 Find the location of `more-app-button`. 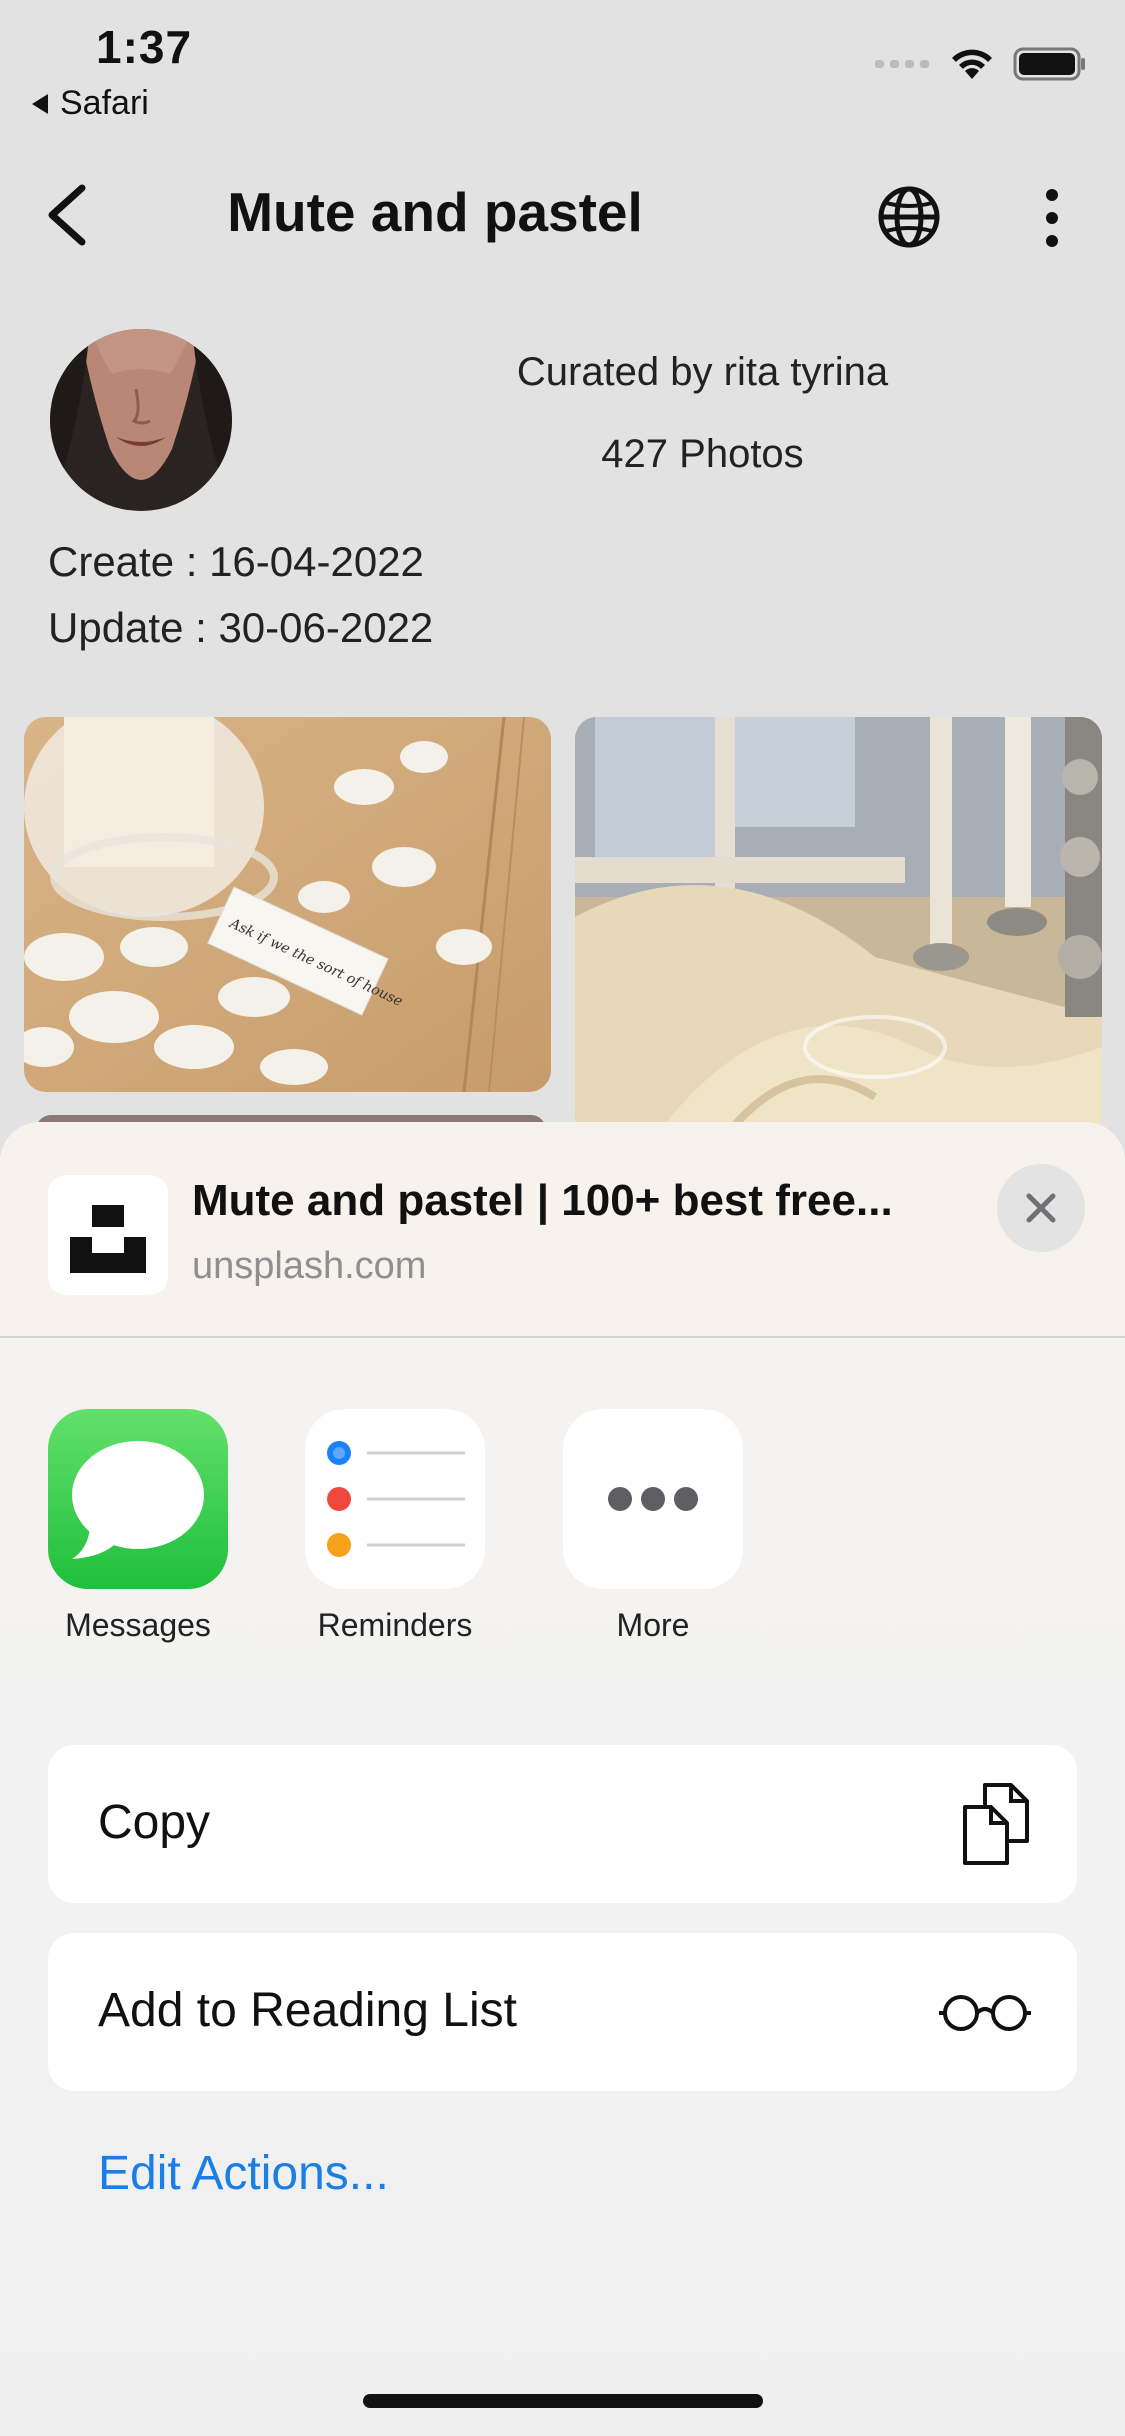

more-app-button is located at coordinates (653, 1499).